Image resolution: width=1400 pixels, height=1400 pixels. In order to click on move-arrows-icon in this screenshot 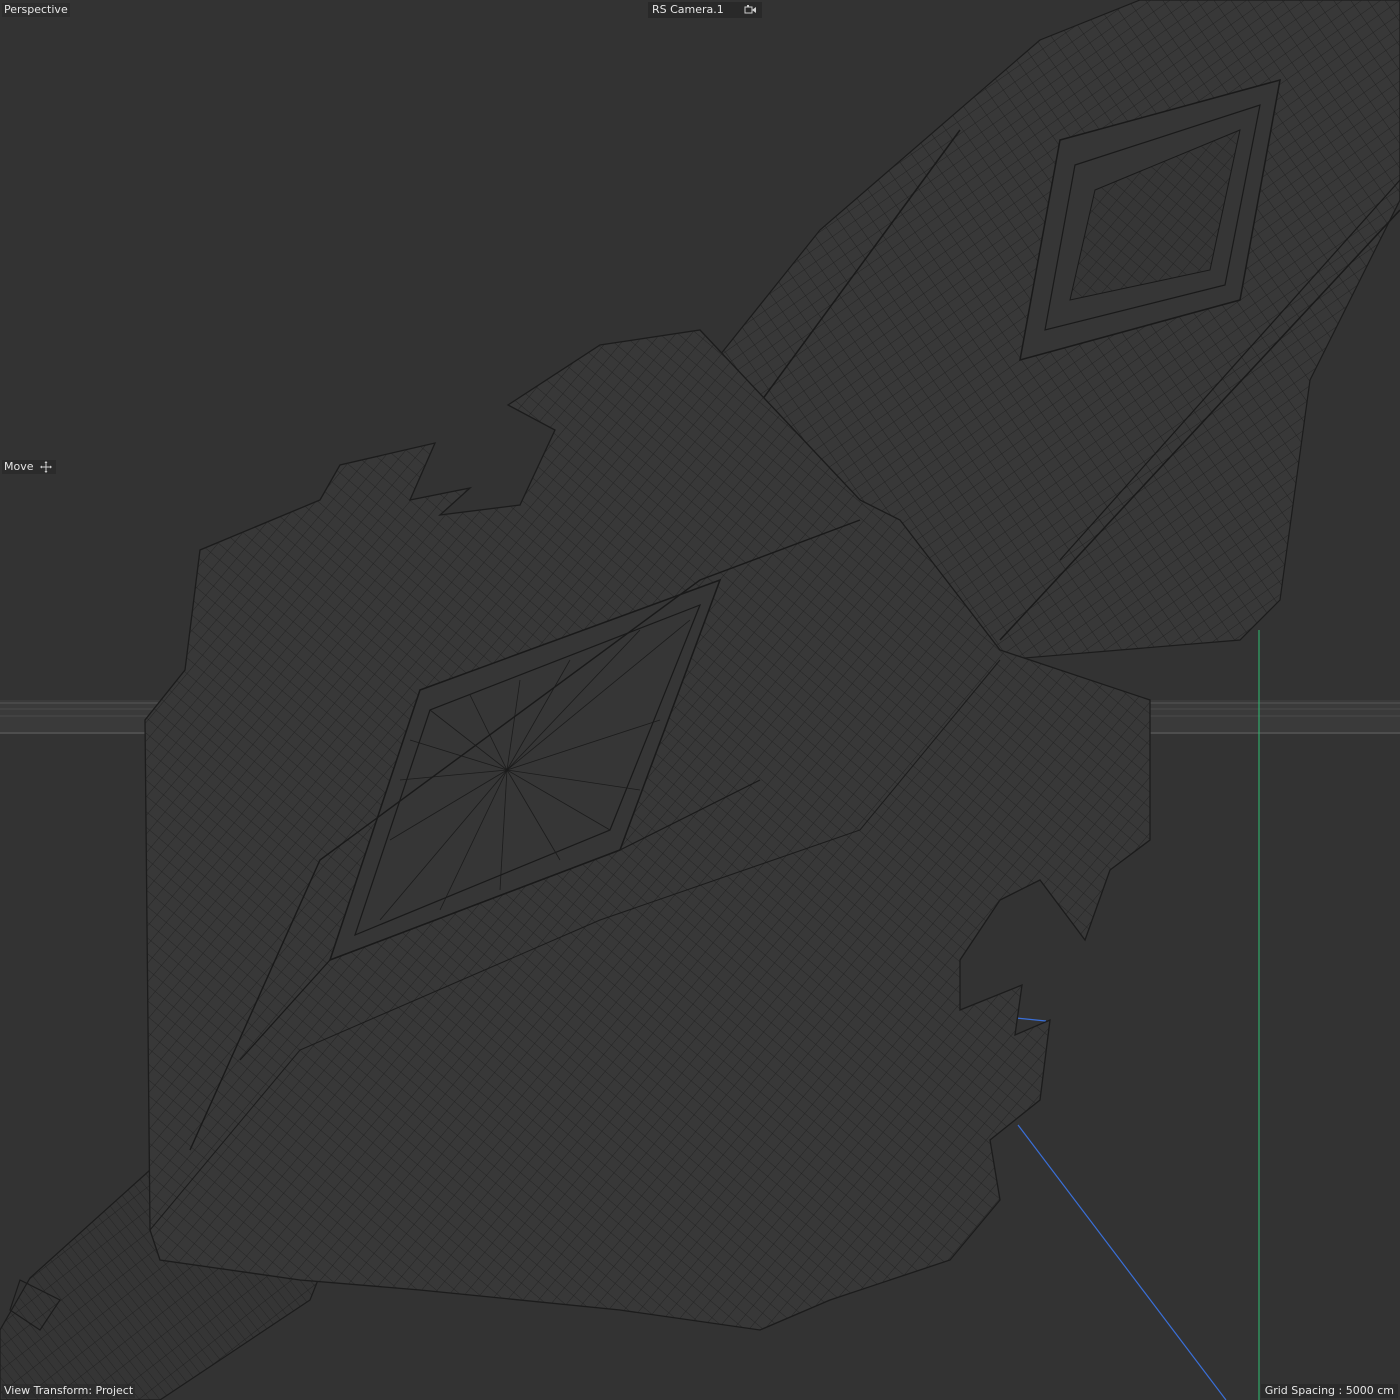, I will do `click(45, 467)`.